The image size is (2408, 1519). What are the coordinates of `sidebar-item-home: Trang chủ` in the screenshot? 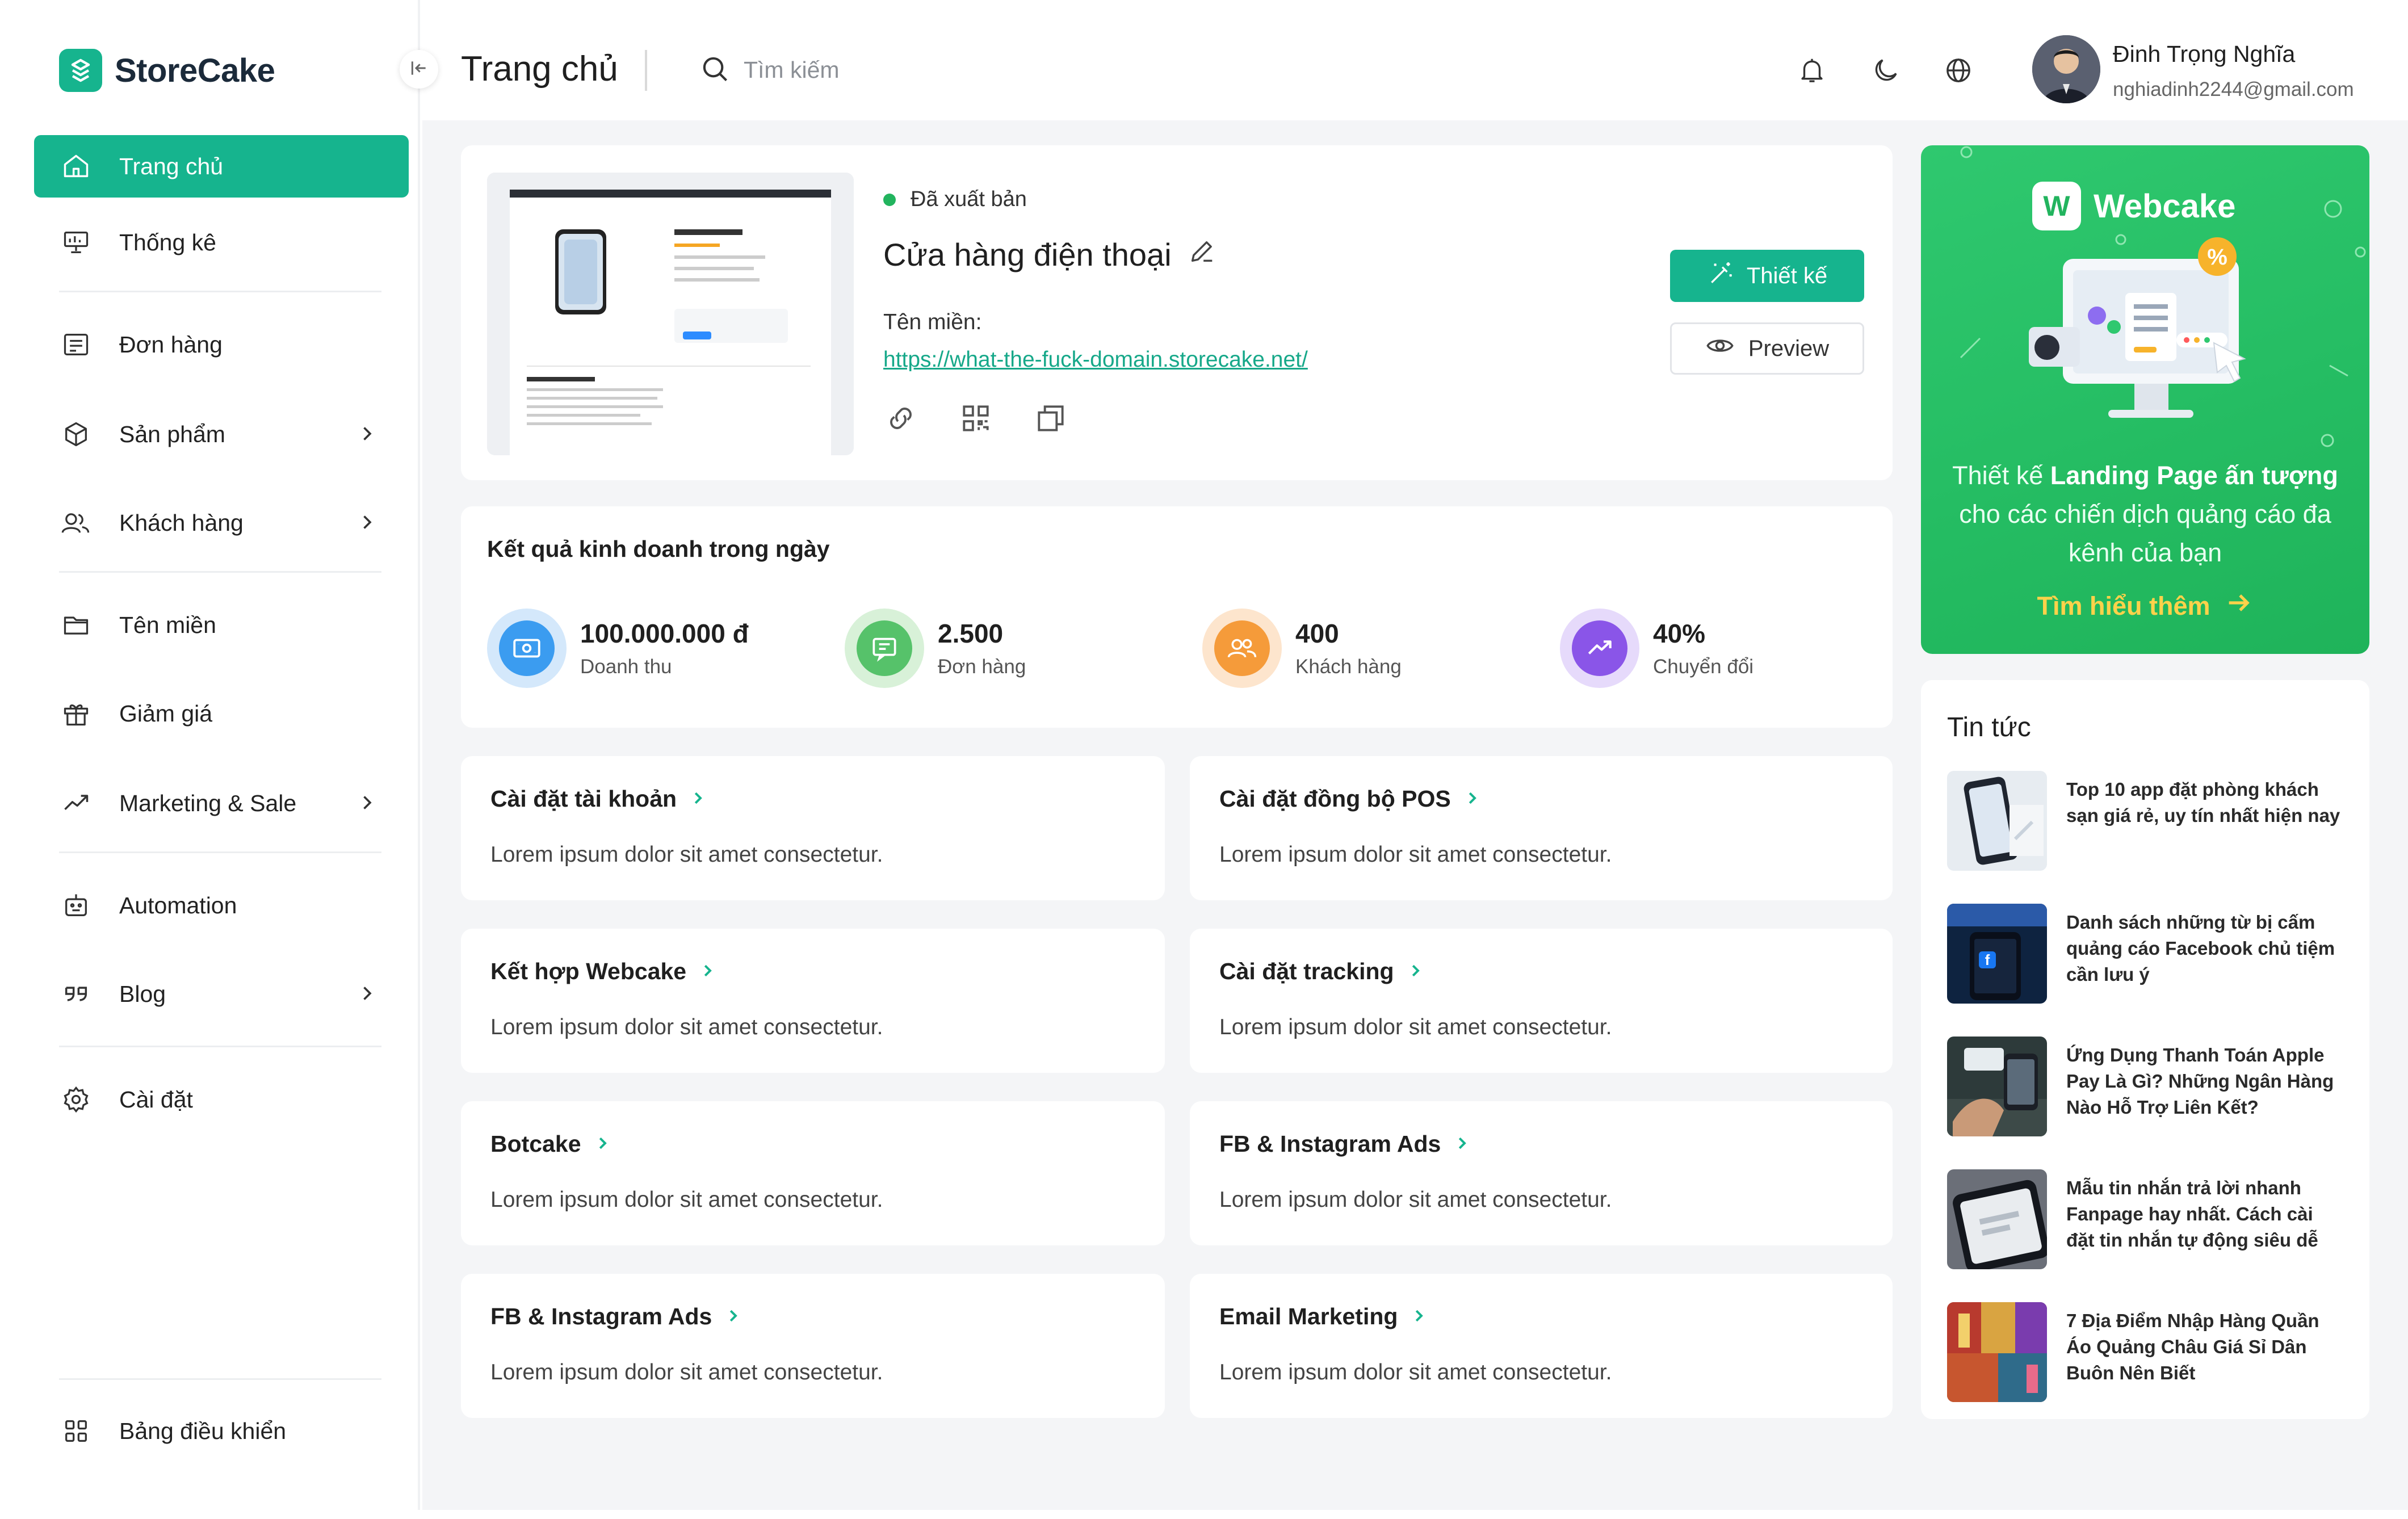 It's located at (221, 166).